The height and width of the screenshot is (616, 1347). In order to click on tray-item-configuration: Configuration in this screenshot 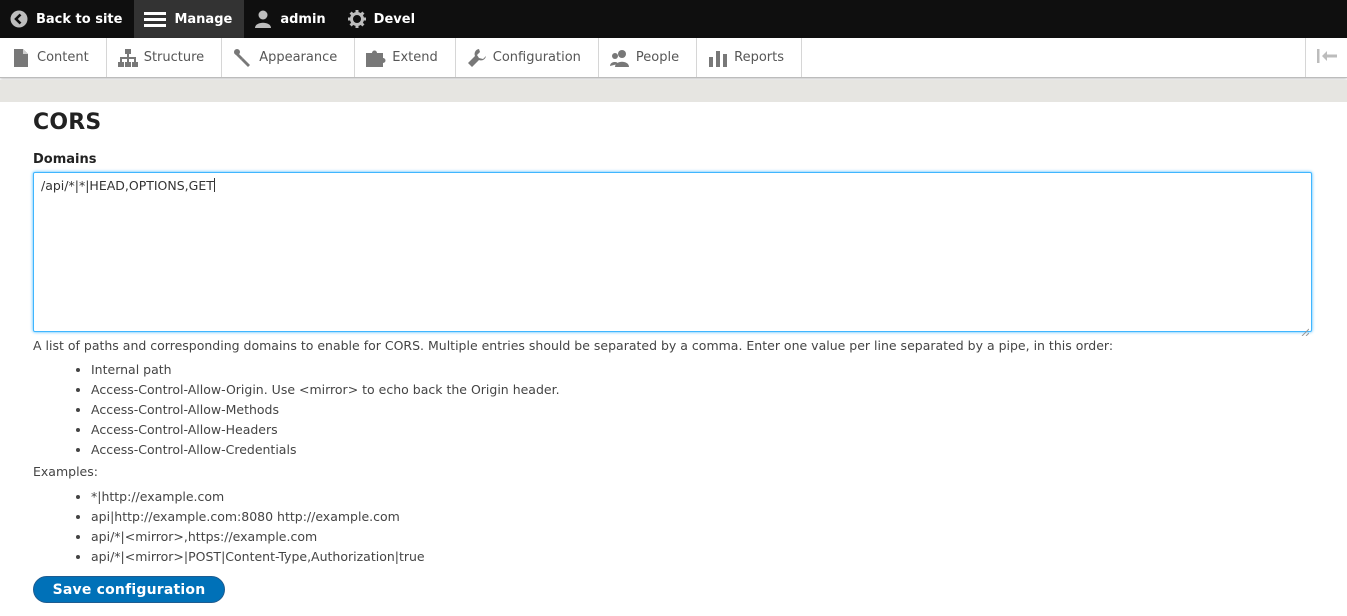, I will do `click(527, 57)`.